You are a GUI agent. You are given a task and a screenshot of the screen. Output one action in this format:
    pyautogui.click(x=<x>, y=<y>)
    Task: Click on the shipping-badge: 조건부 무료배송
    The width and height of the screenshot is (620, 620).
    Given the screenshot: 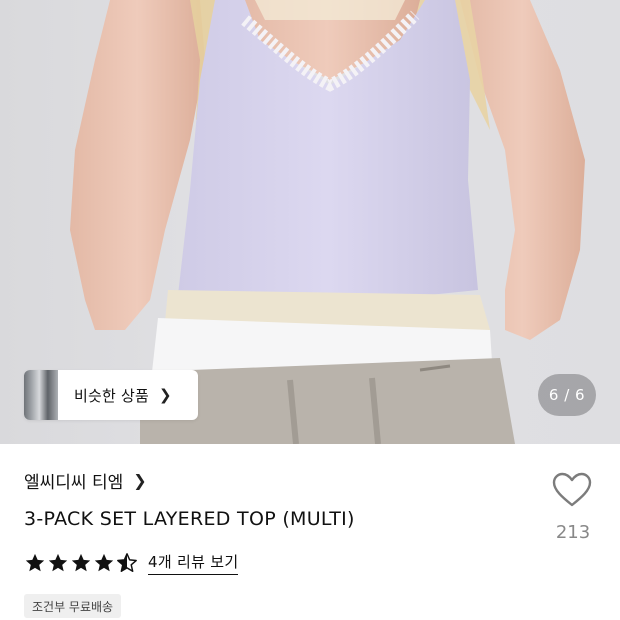 What is the action you would take?
    pyautogui.click(x=73, y=606)
    